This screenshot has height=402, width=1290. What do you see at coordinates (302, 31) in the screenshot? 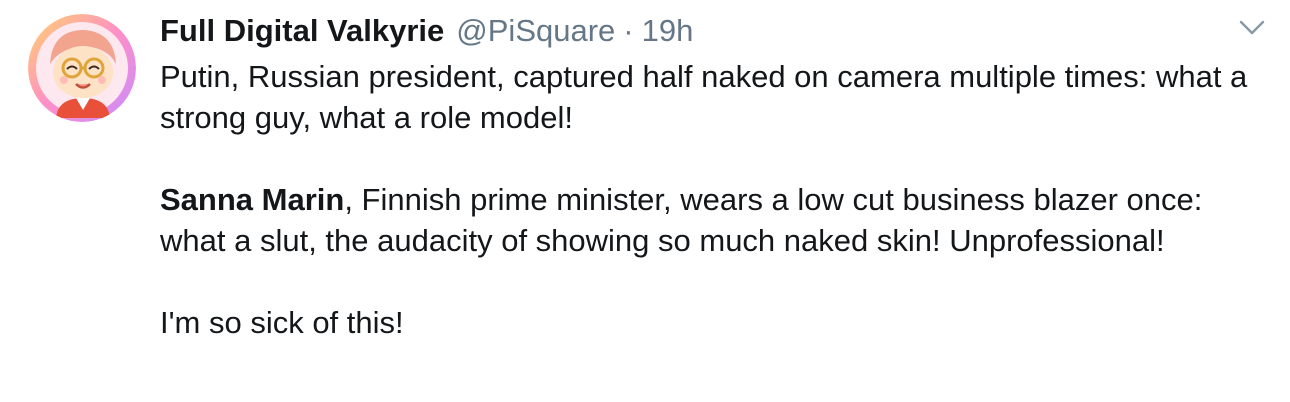
I see `author-display-name: Full Digital Valkyrie` at bounding box center [302, 31].